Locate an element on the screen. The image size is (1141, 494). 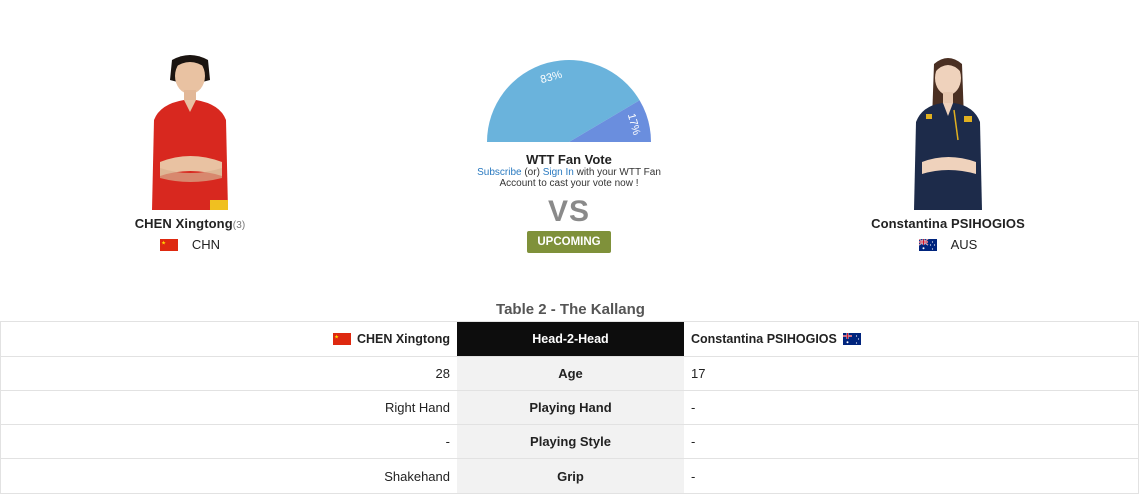
fan-vote-text-1: with your WTT Fan is located at coordinates (617, 172).